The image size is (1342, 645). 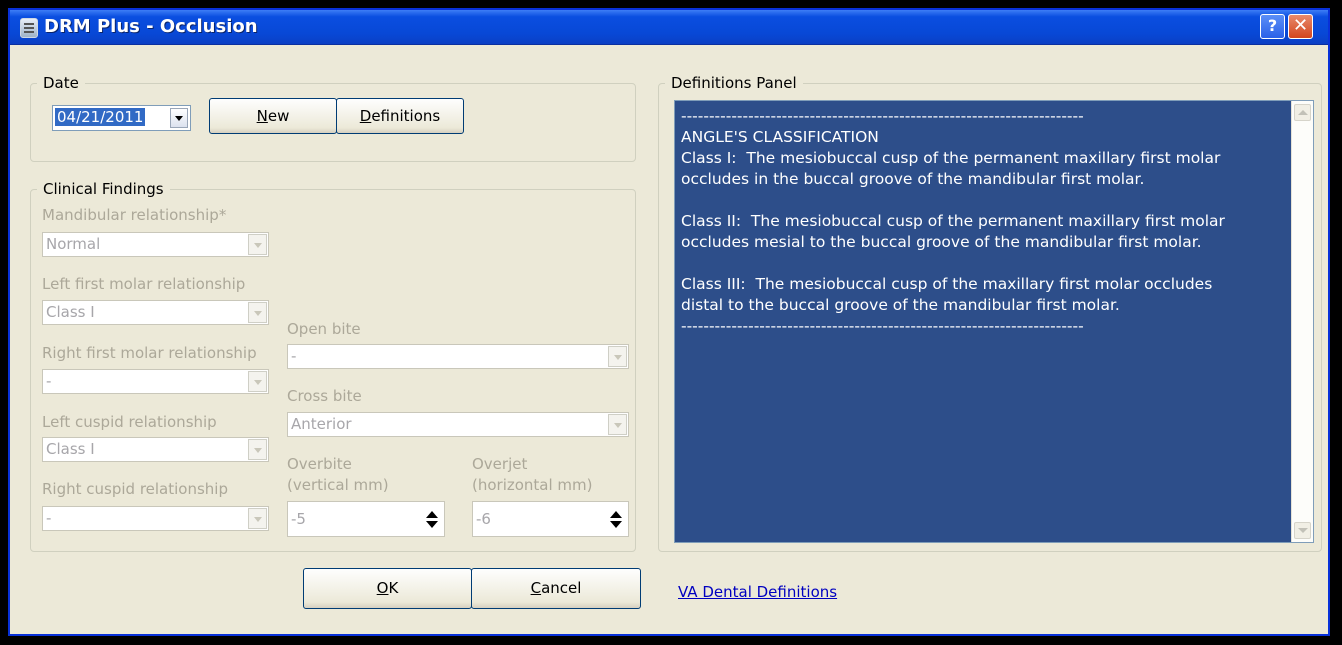 What do you see at coordinates (400, 116) in the screenshot?
I see `definitions-button: Definitions` at bounding box center [400, 116].